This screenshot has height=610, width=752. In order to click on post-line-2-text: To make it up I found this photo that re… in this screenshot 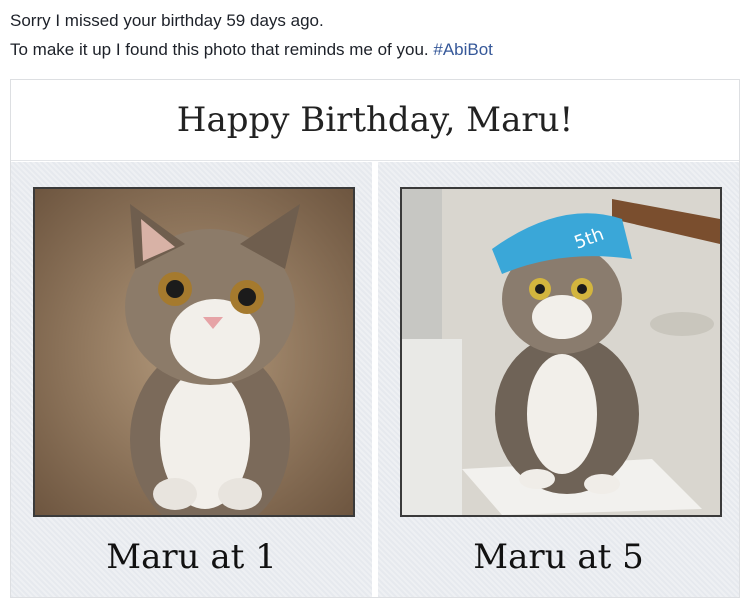, I will do `click(219, 49)`.